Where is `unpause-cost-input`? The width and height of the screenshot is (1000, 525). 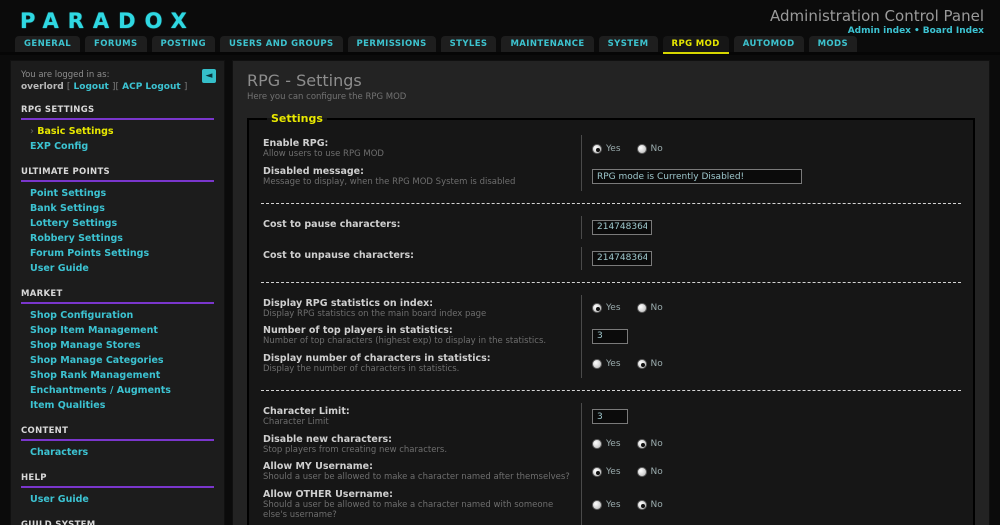 unpause-cost-input is located at coordinates (622, 258).